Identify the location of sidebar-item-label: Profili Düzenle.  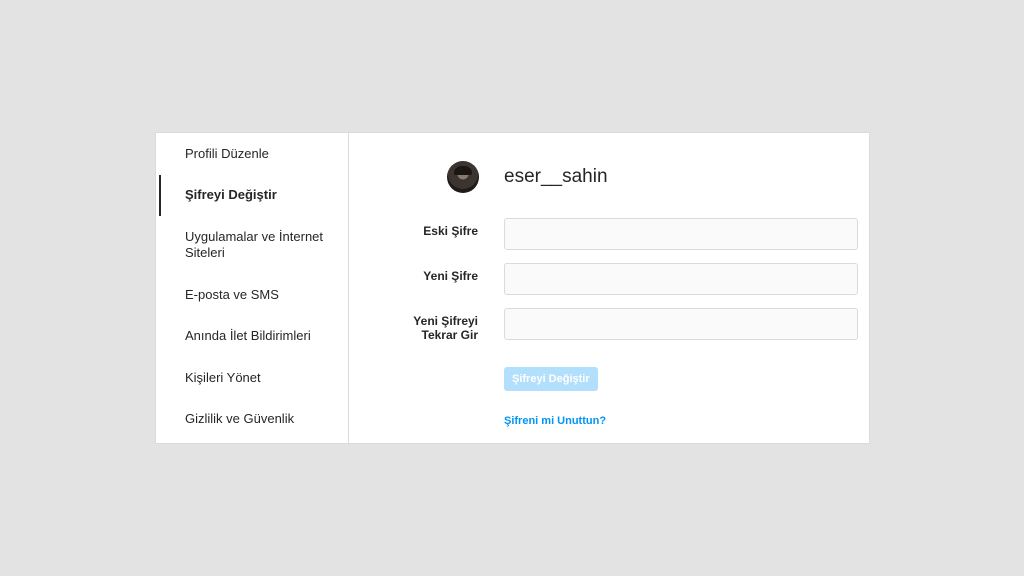
(227, 153).